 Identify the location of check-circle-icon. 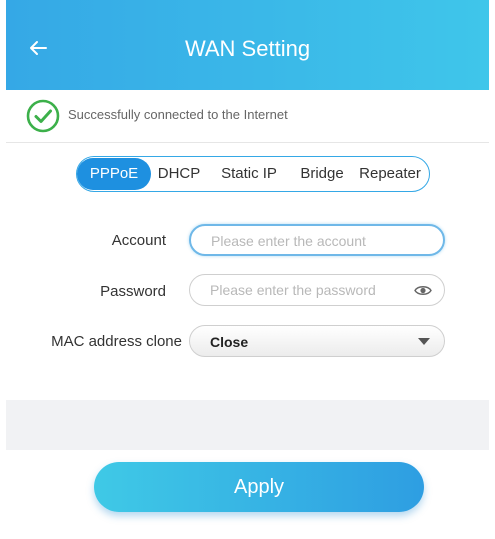
(43, 116).